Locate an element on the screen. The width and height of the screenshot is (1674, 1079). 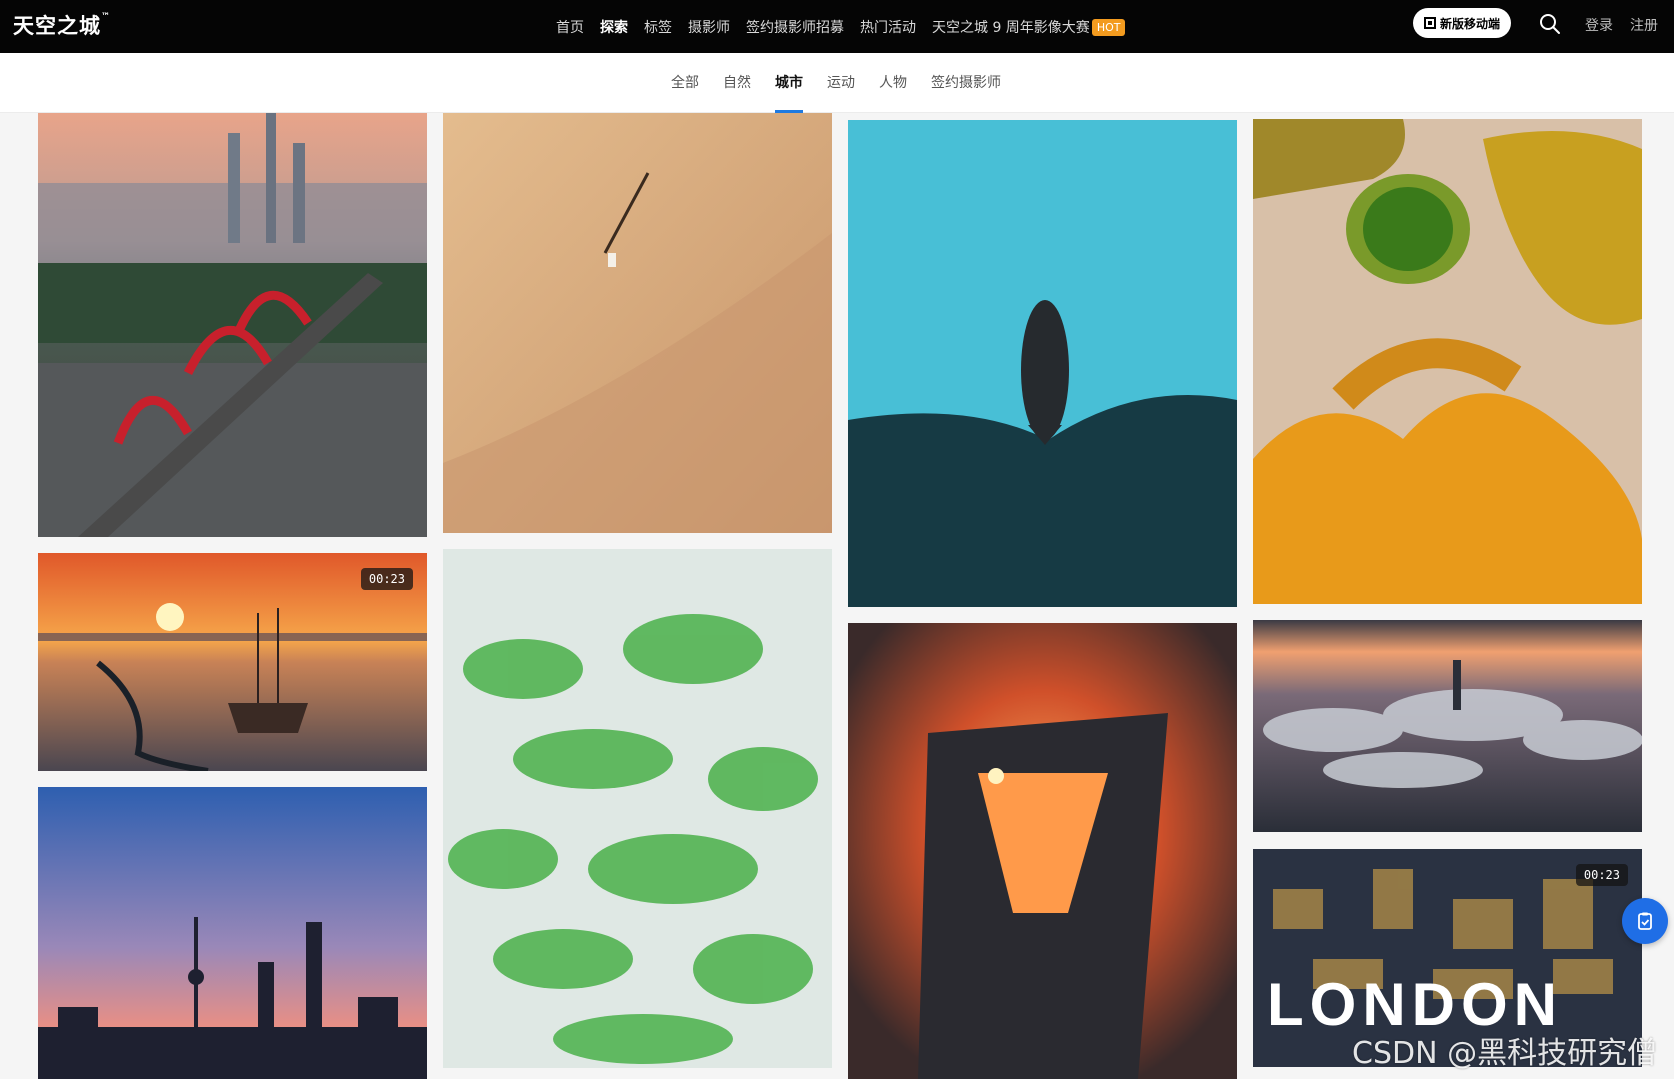
qrcode-icon is located at coordinates (1429, 23).